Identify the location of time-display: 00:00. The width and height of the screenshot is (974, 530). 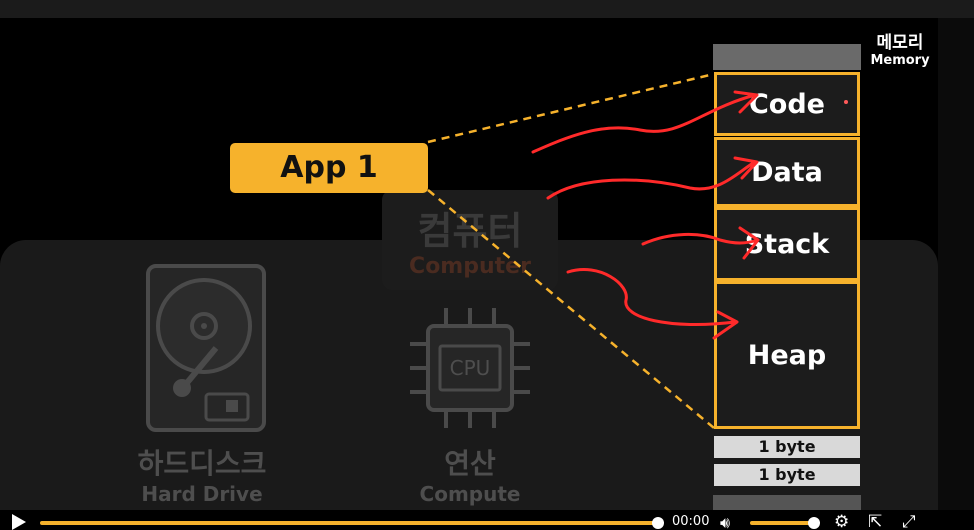
(691, 521).